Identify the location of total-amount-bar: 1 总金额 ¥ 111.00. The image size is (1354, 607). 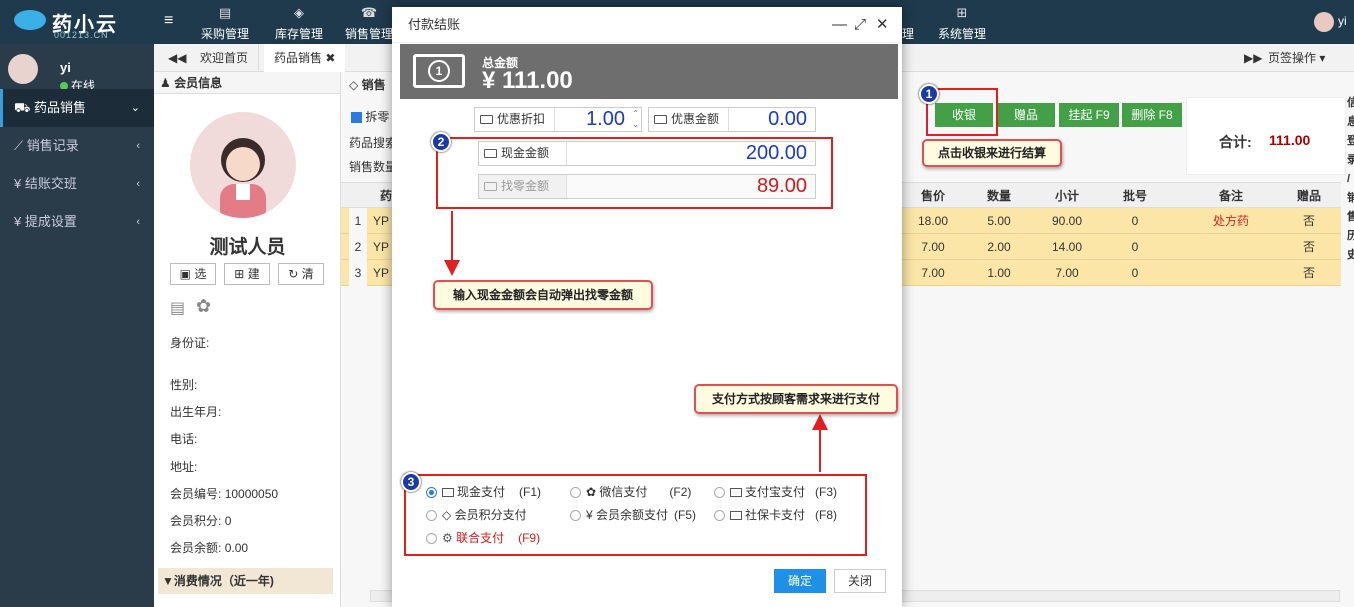
(649, 71).